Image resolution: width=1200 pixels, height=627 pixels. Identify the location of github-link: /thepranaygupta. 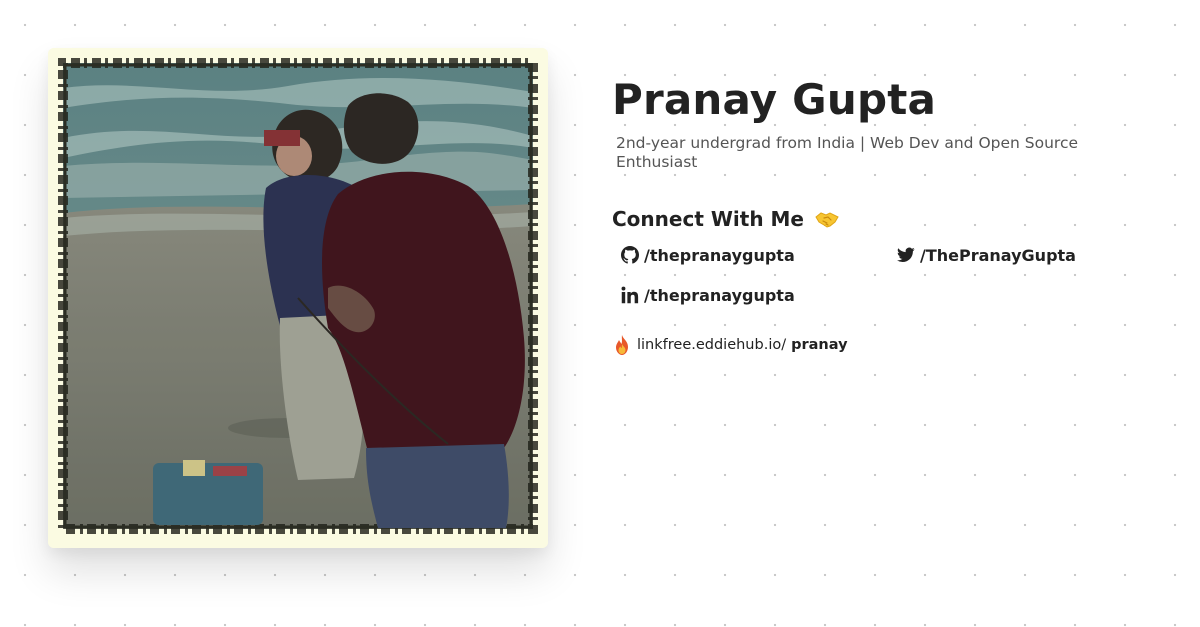
(707, 255).